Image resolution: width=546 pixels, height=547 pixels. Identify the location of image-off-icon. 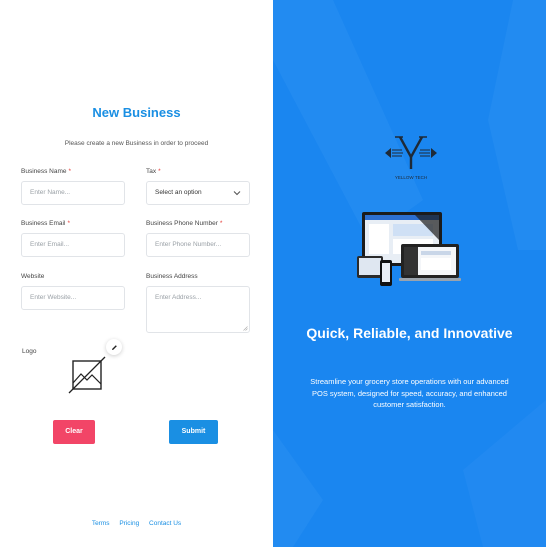
(87, 375).